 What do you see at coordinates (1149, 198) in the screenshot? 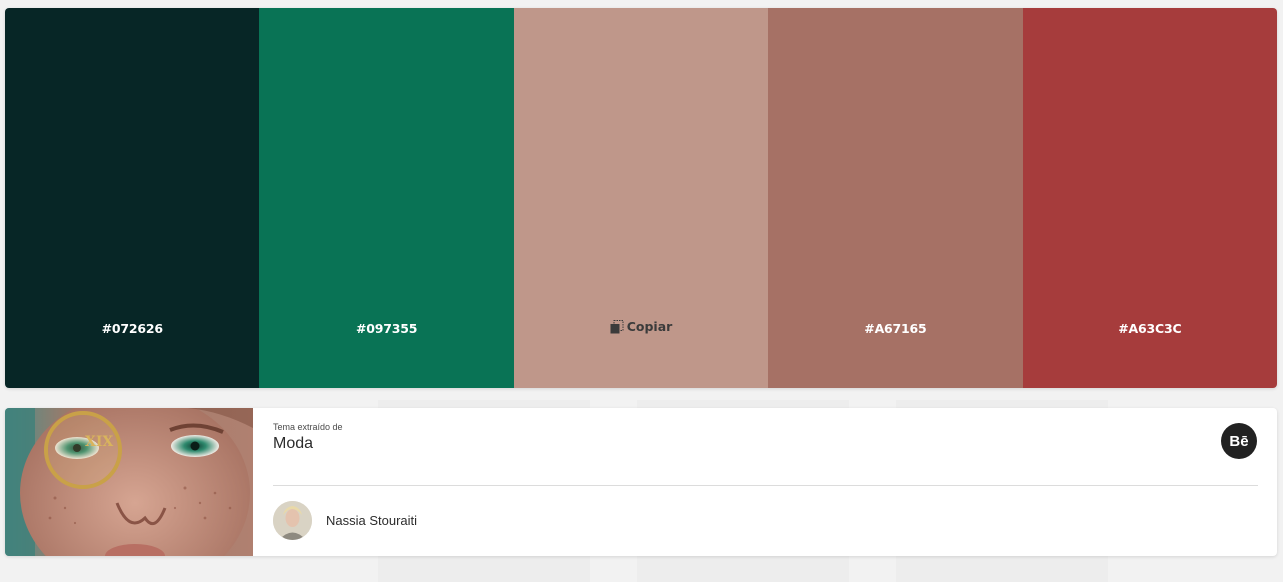
I see `color-swatch-5: #A63C3C` at bounding box center [1149, 198].